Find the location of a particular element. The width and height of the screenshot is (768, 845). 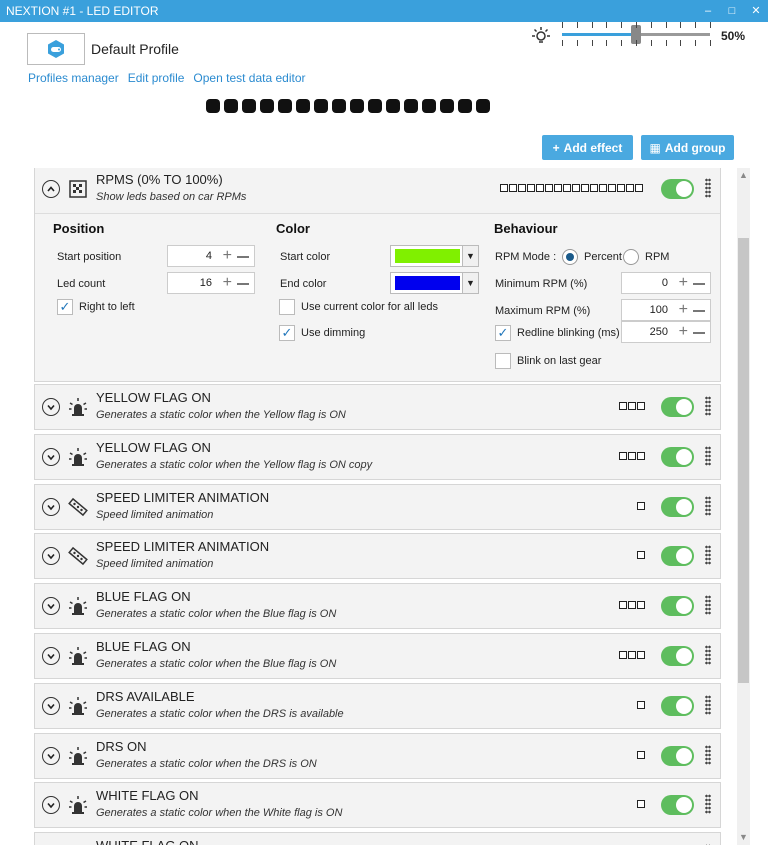

redline-blinking-stepper: 250 + is located at coordinates (666, 332).